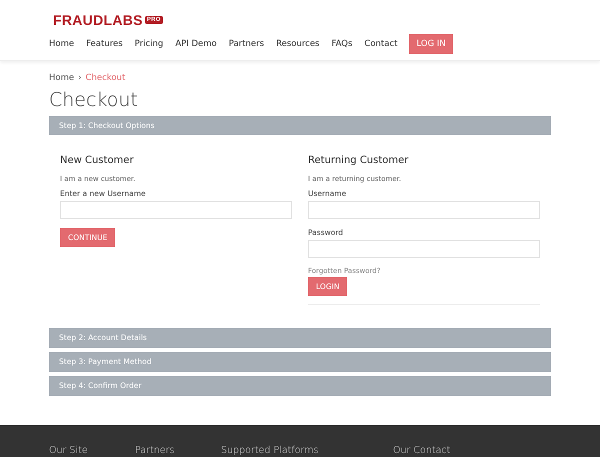  What do you see at coordinates (149, 44) in the screenshot?
I see `nav-link: Pricing` at bounding box center [149, 44].